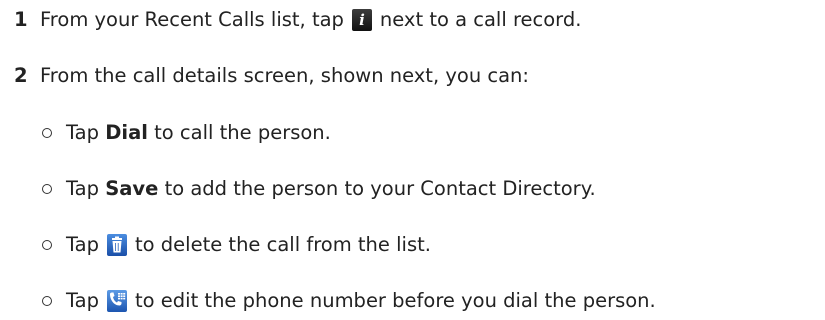 The height and width of the screenshot is (320, 825). Describe the element at coordinates (132, 188) in the screenshot. I see `option-bold-label: Save` at that location.